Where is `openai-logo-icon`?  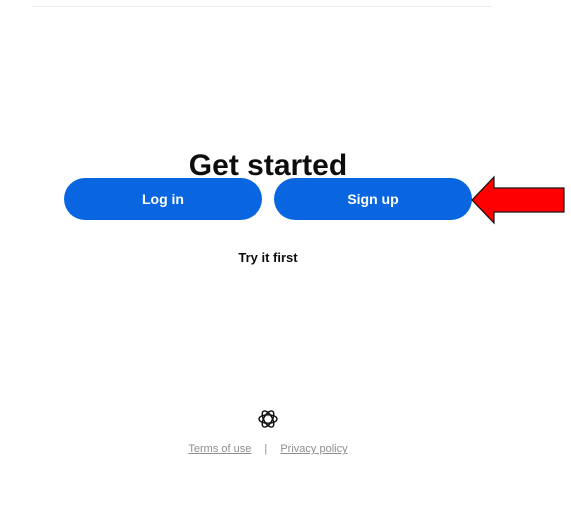
openai-logo-icon is located at coordinates (268, 419).